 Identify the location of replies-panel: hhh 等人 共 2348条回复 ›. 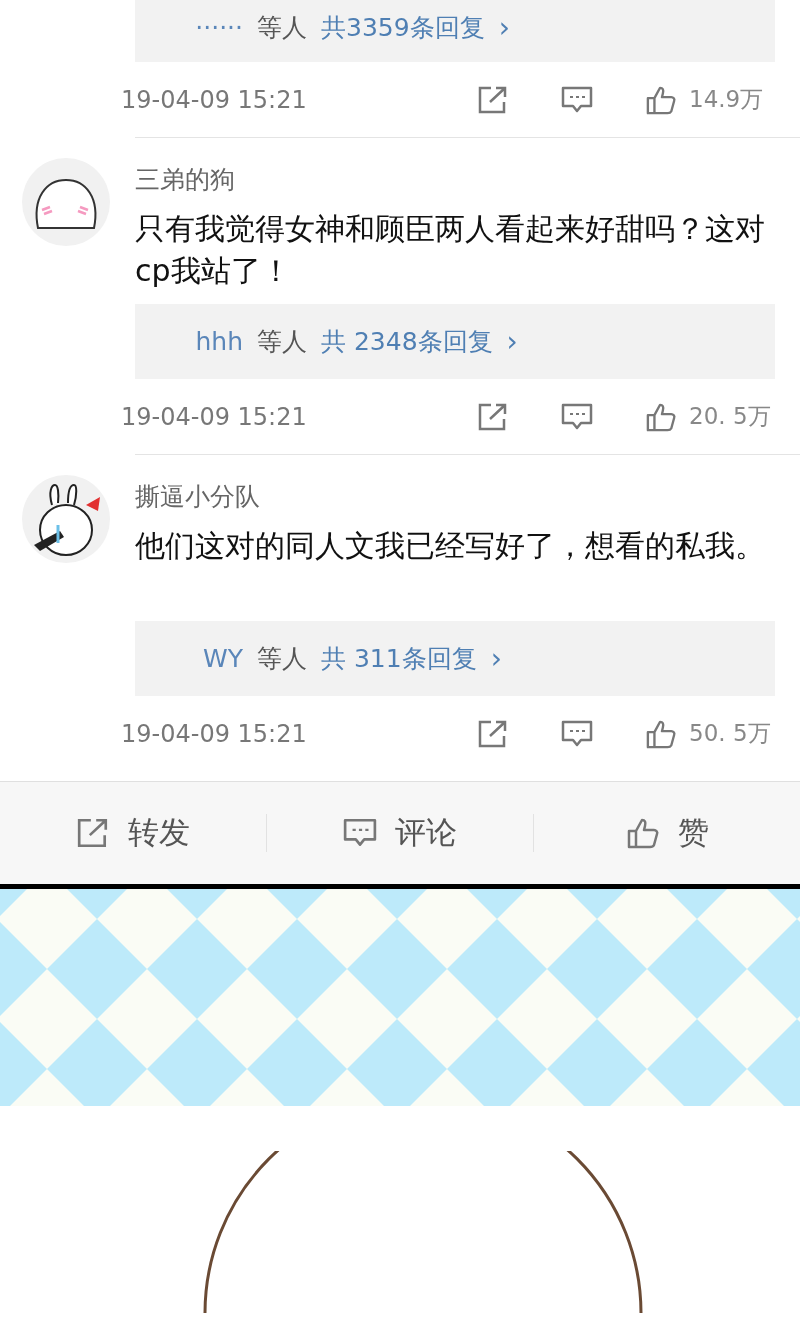
(455, 341).